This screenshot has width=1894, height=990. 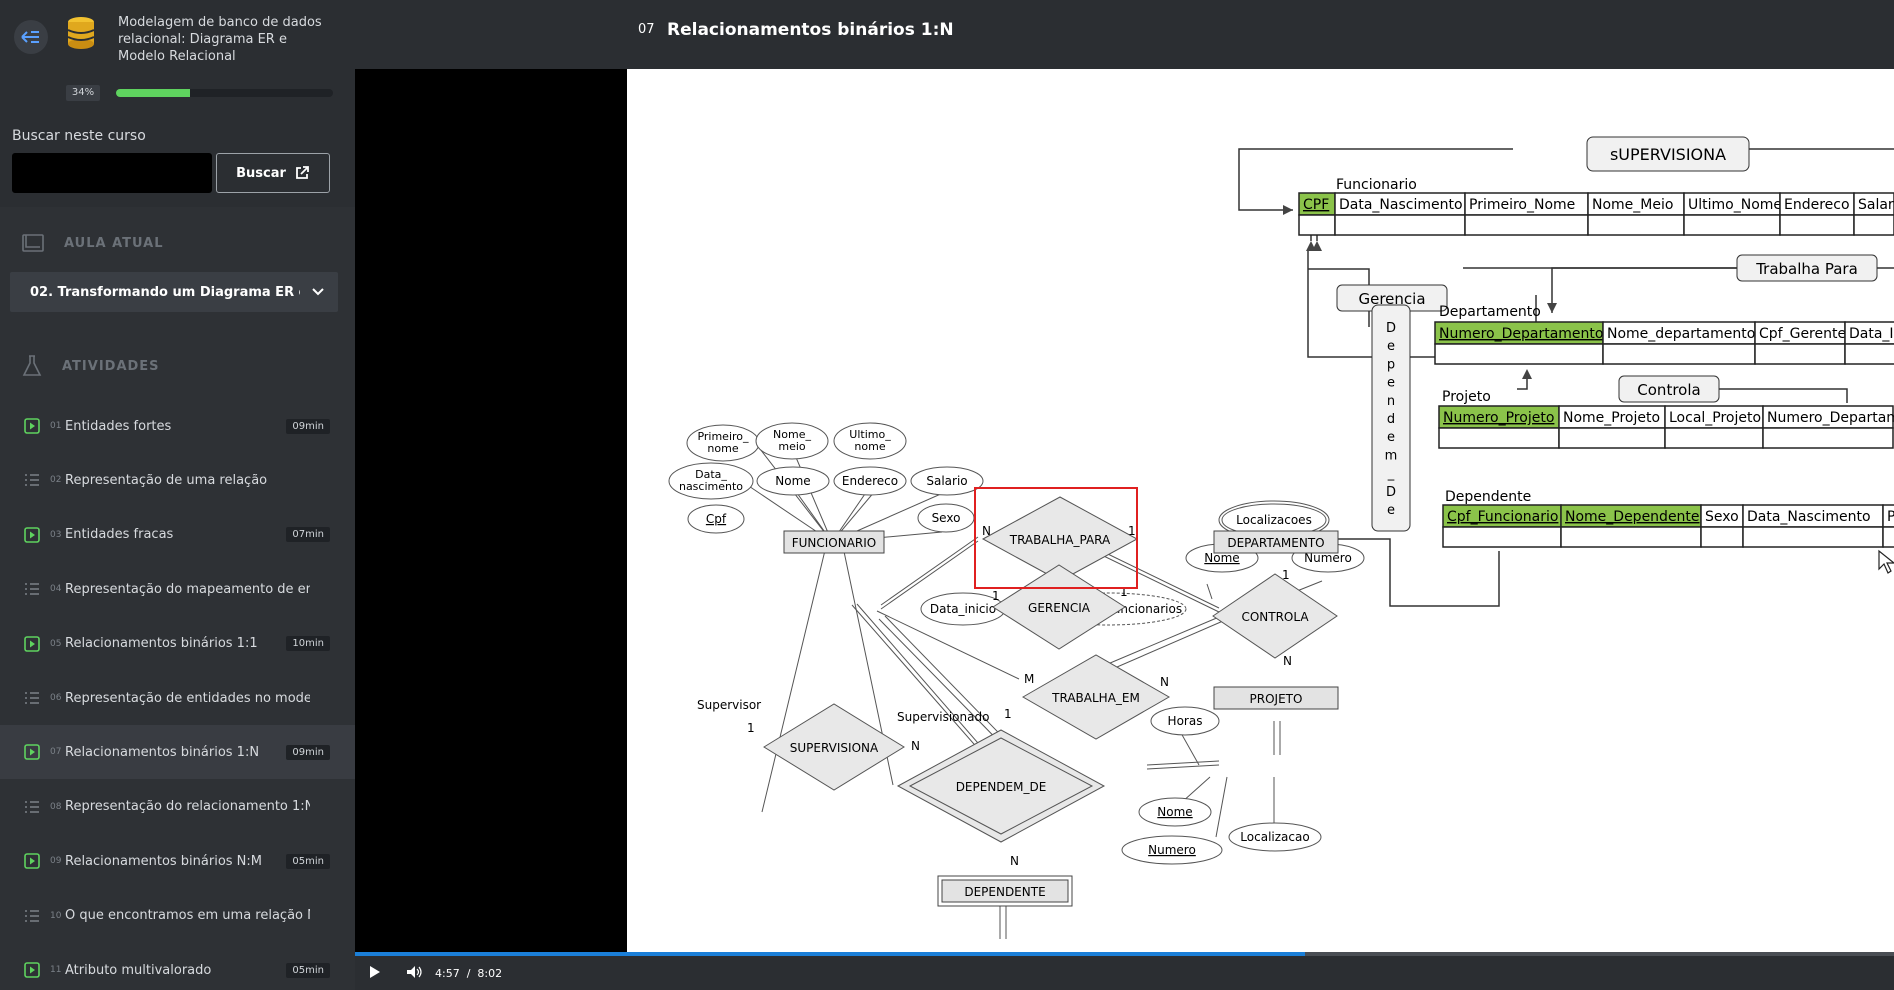 What do you see at coordinates (56, 534) in the screenshot?
I see `activity-number: 03` at bounding box center [56, 534].